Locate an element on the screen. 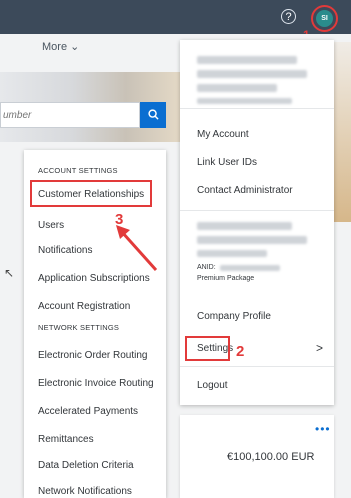 This screenshot has height=498, width=351. search-button is located at coordinates (153, 115).